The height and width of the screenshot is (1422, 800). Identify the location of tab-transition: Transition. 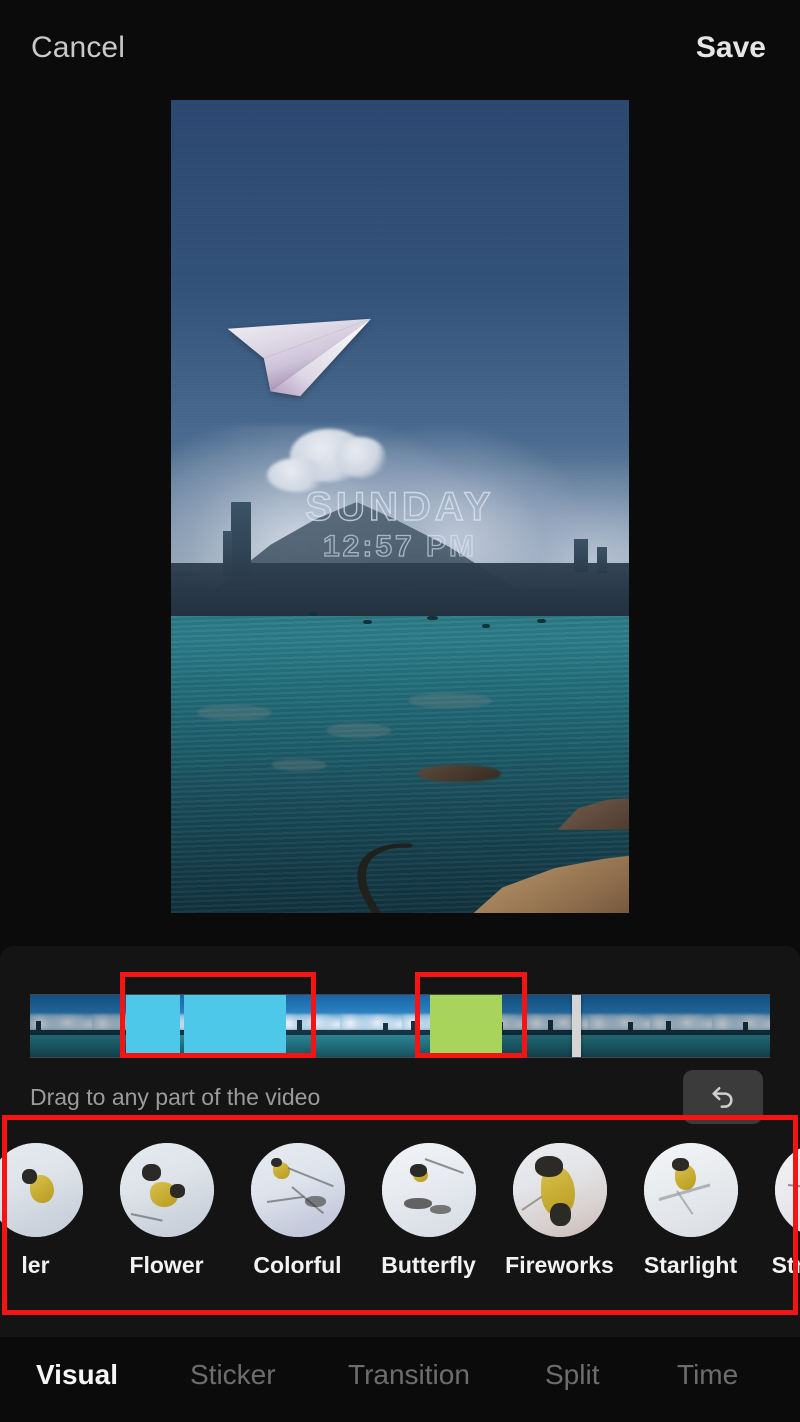
(409, 1375).